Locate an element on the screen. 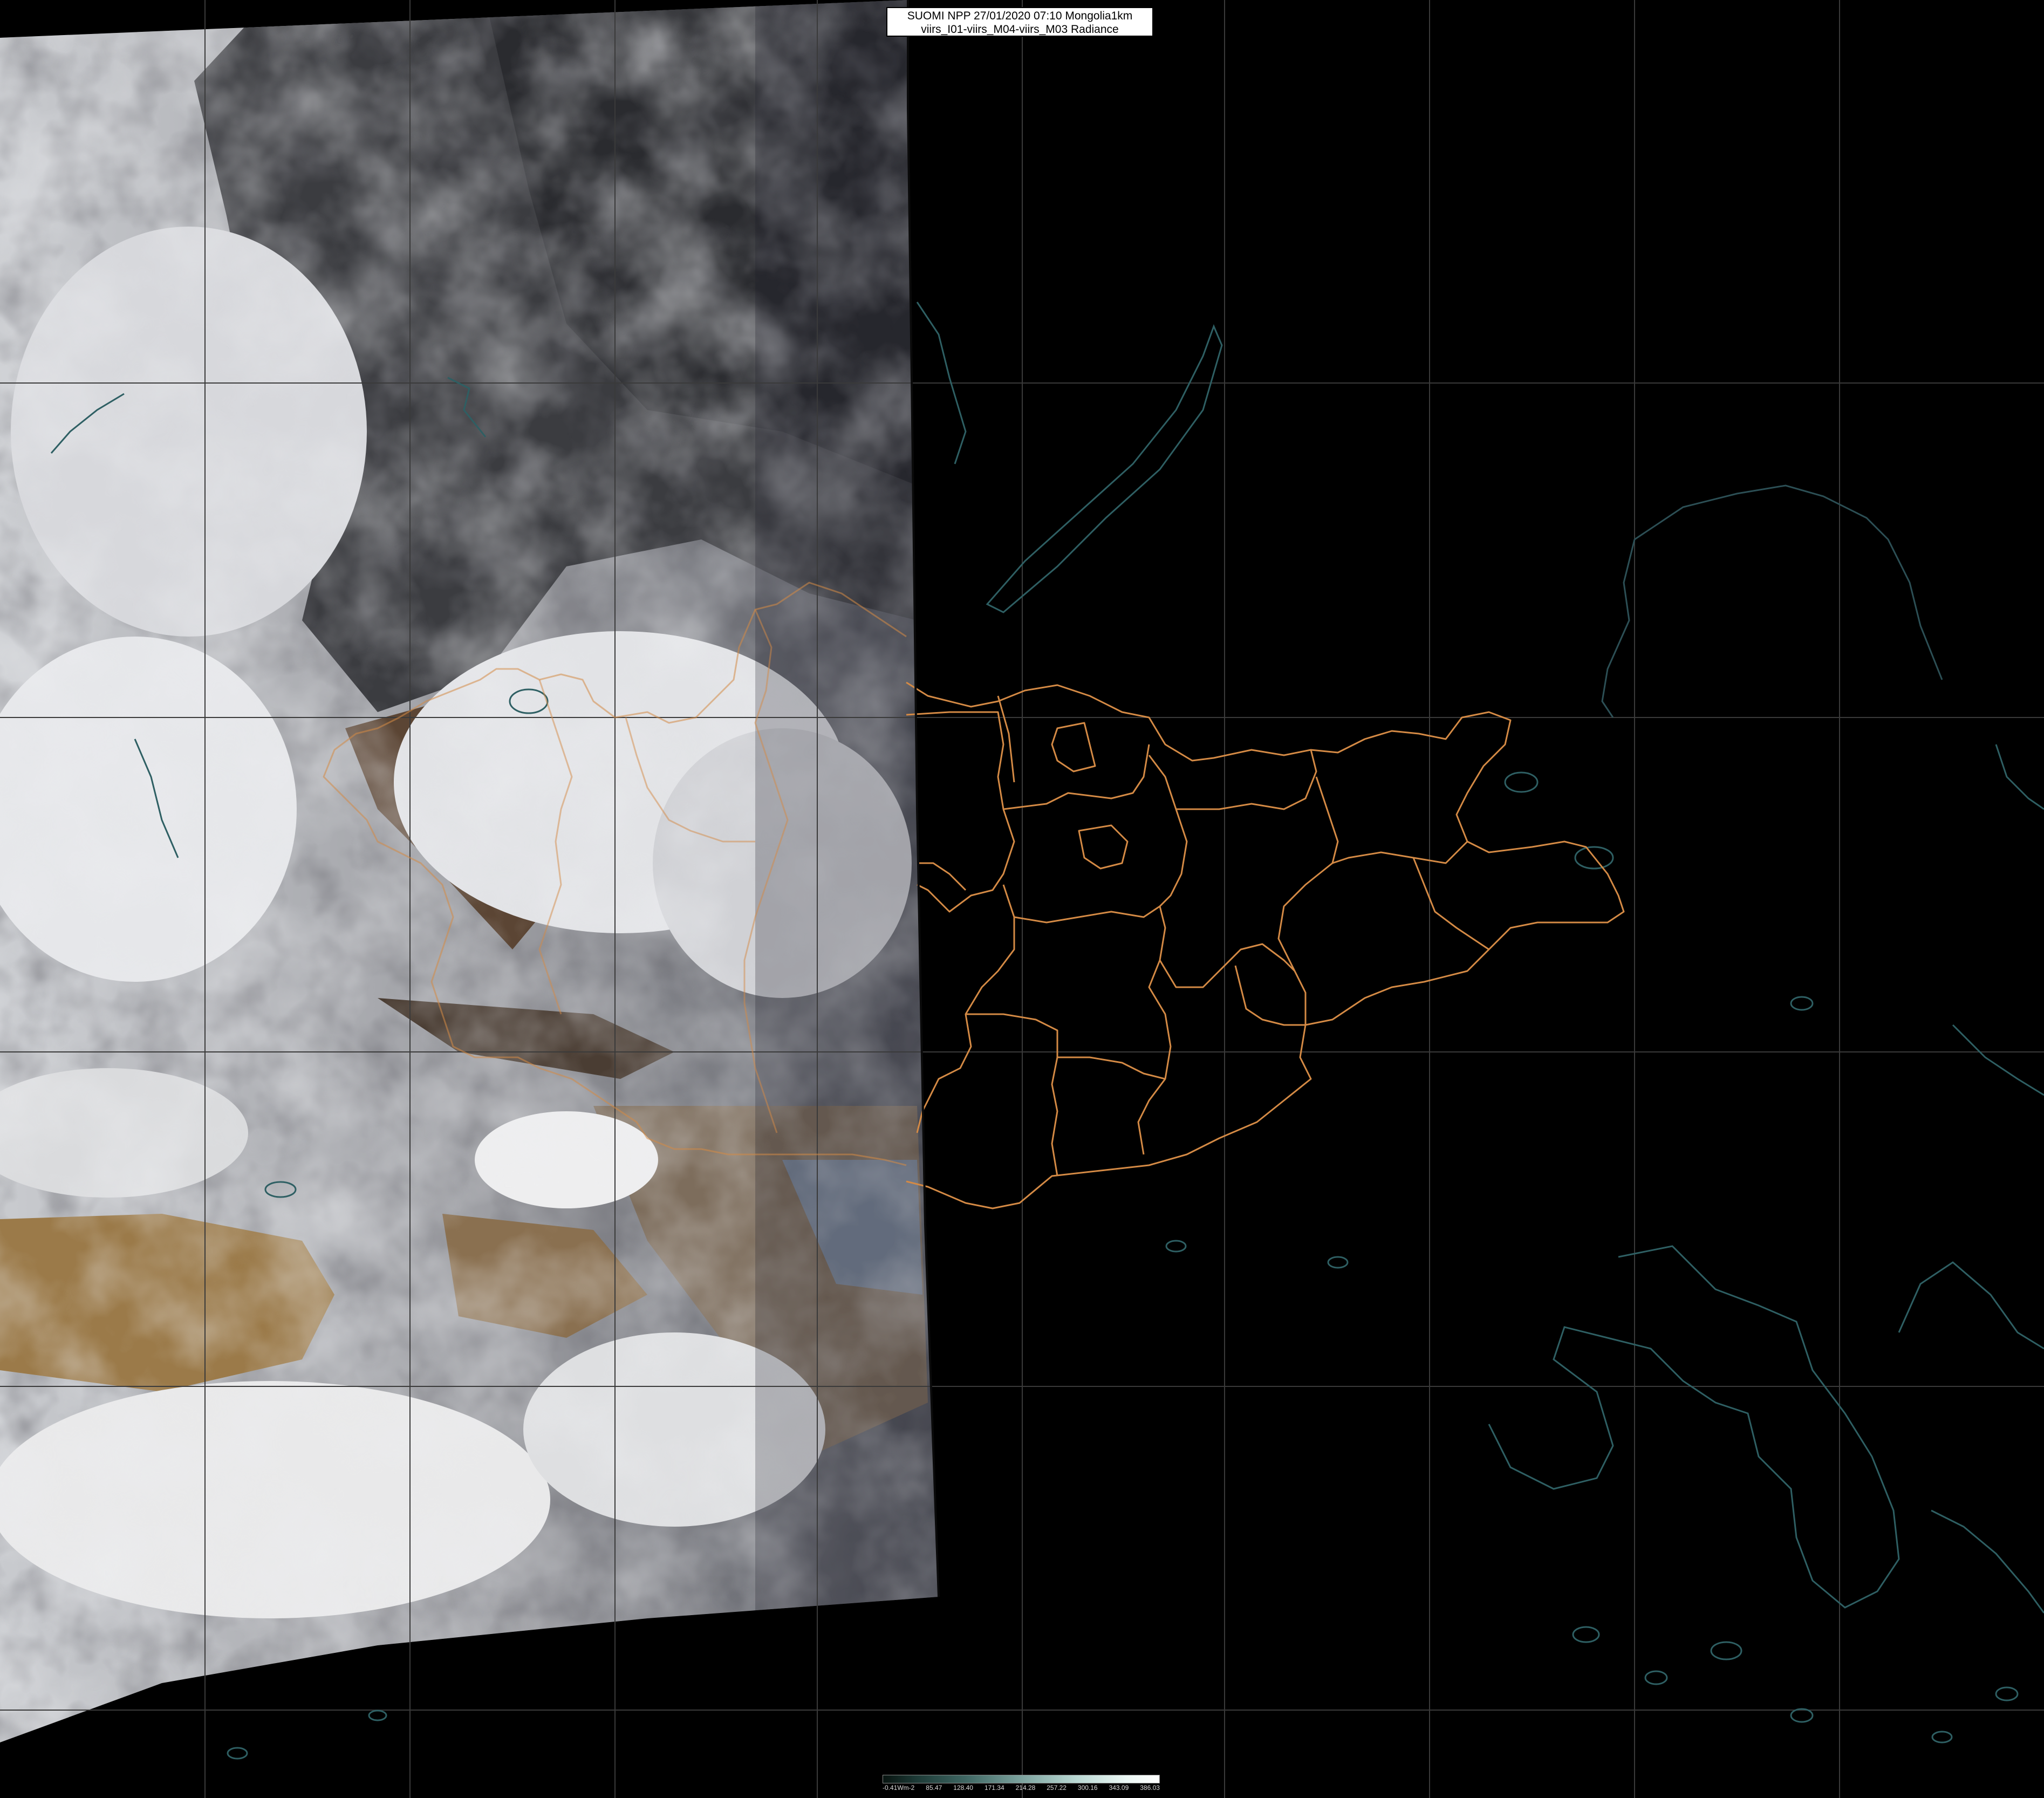  colorbar-tick-label: 85.47 is located at coordinates (934, 1788).